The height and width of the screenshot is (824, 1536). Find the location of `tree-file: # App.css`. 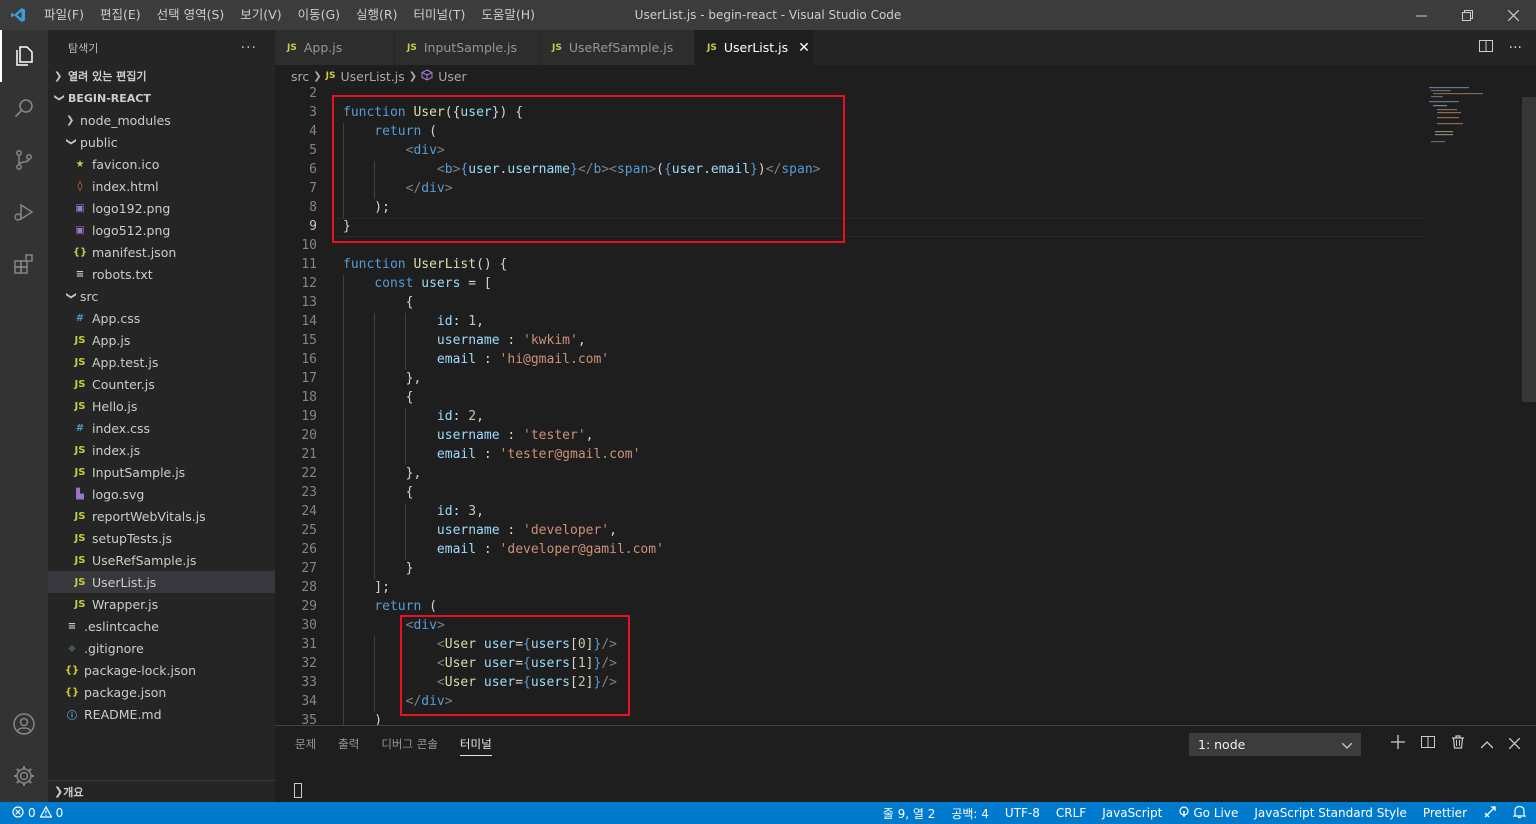

tree-file: # App.css is located at coordinates (161, 318).